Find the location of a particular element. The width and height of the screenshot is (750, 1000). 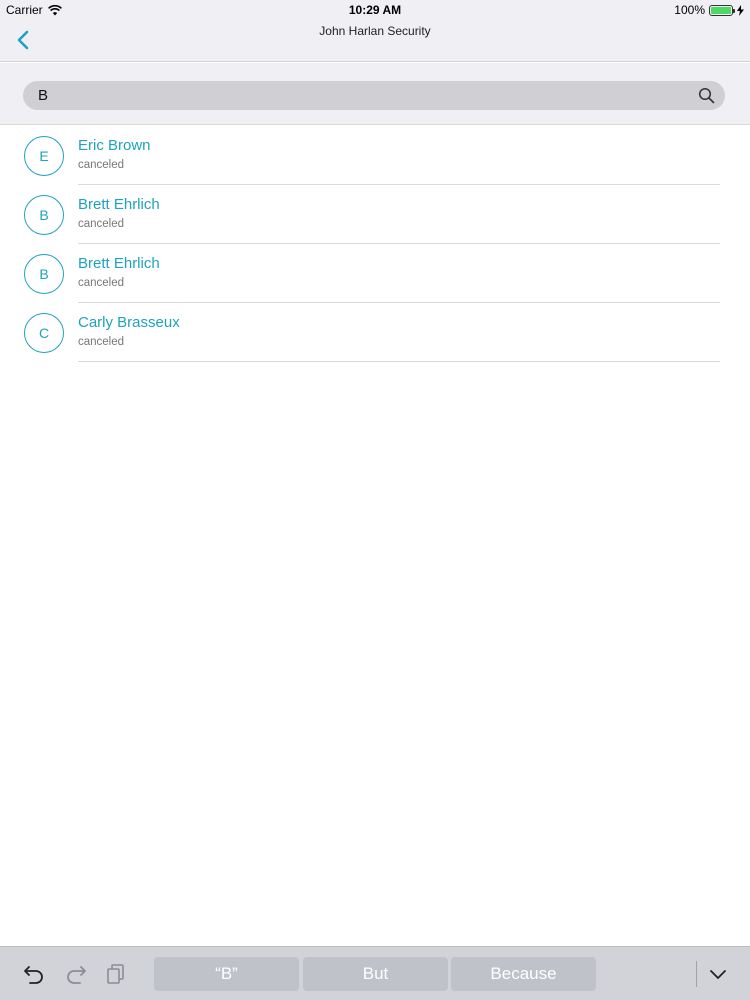

undo-icon is located at coordinates (34, 974).